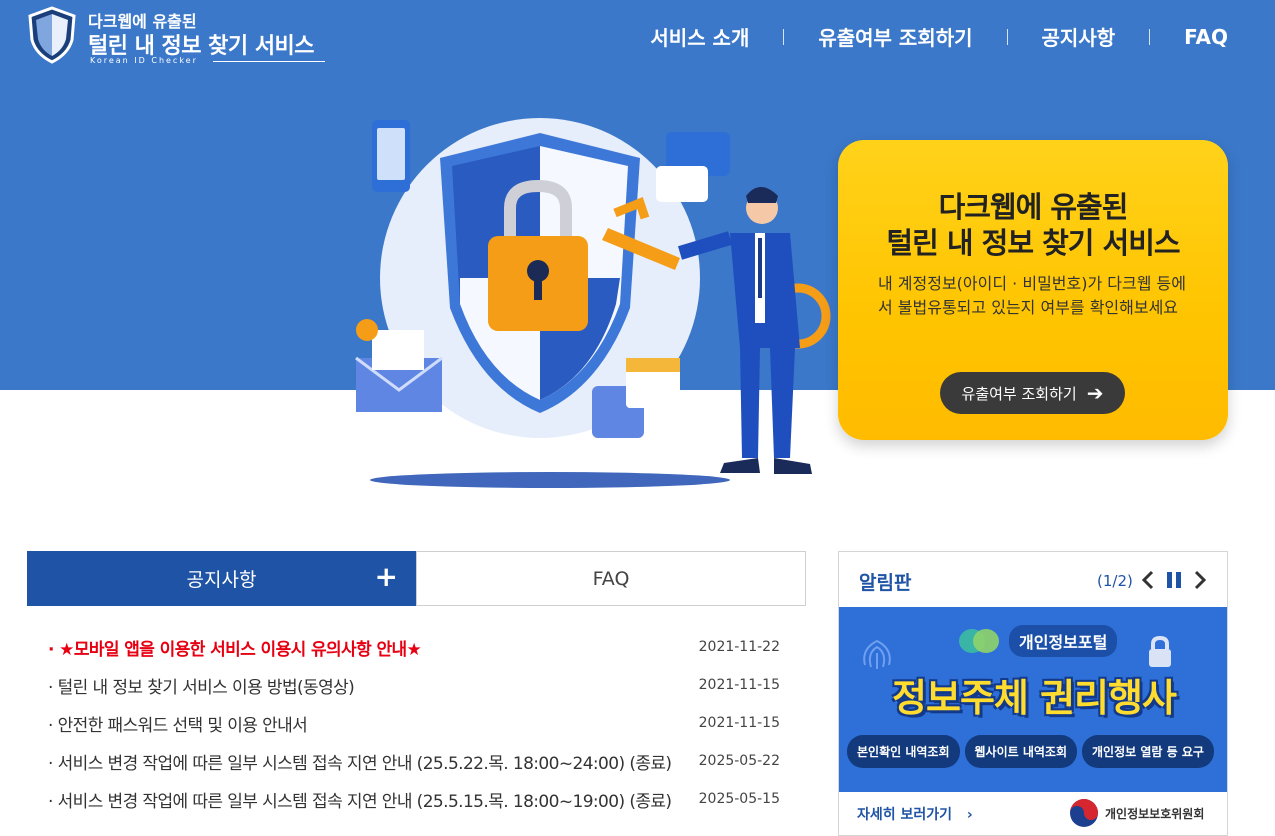 The height and width of the screenshot is (836, 1275). Describe the element at coordinates (903, 751) in the screenshot. I see `pill-identity-check: 본인확인 내역조회` at that location.